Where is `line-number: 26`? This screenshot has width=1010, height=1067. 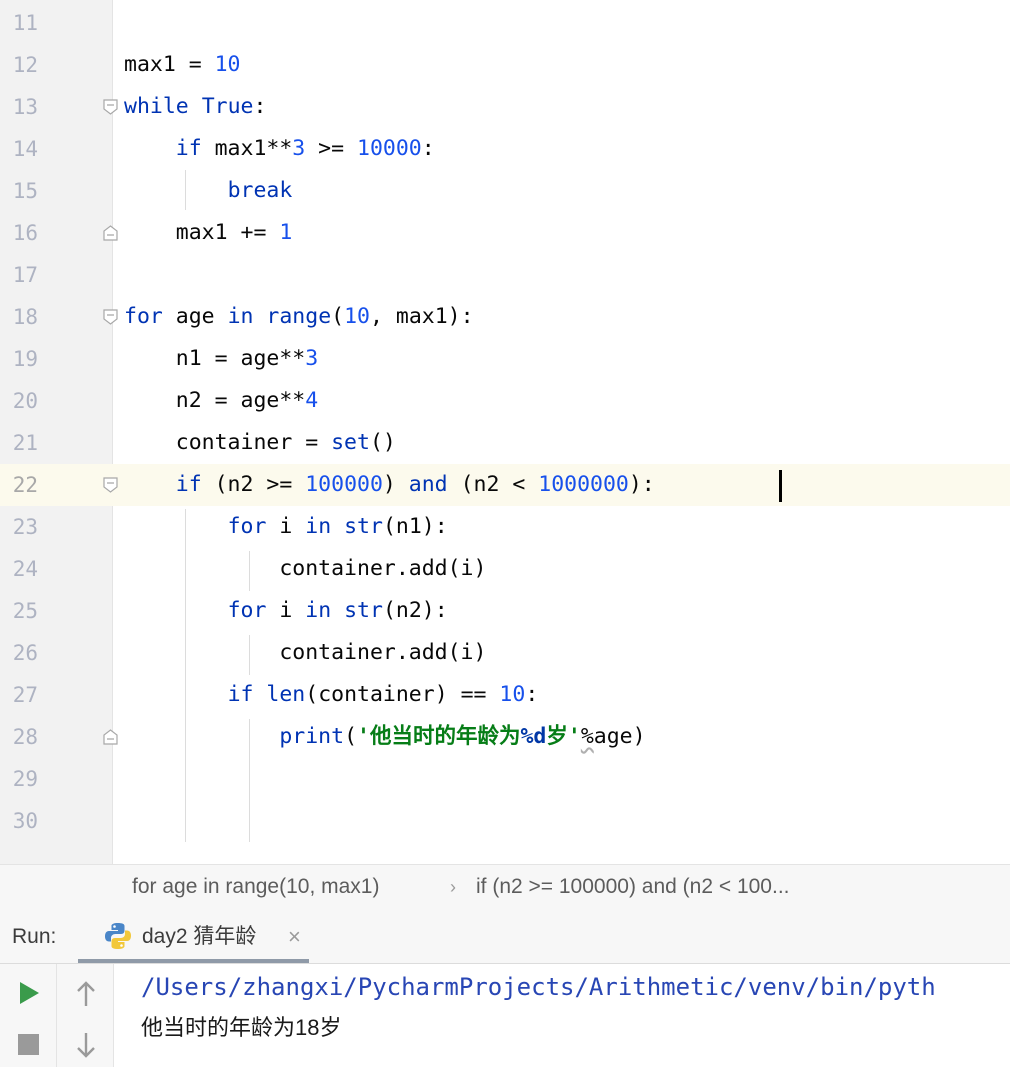 line-number: 26 is located at coordinates (25, 653).